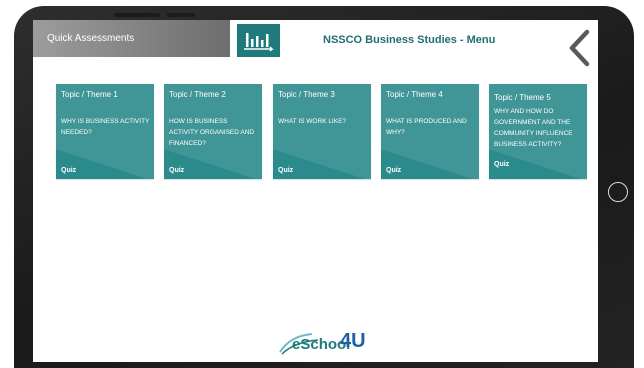 The height and width of the screenshot is (368, 644). I want to click on card-question: WHAT IS PRODUCED AND WHY?, so click(426, 127).